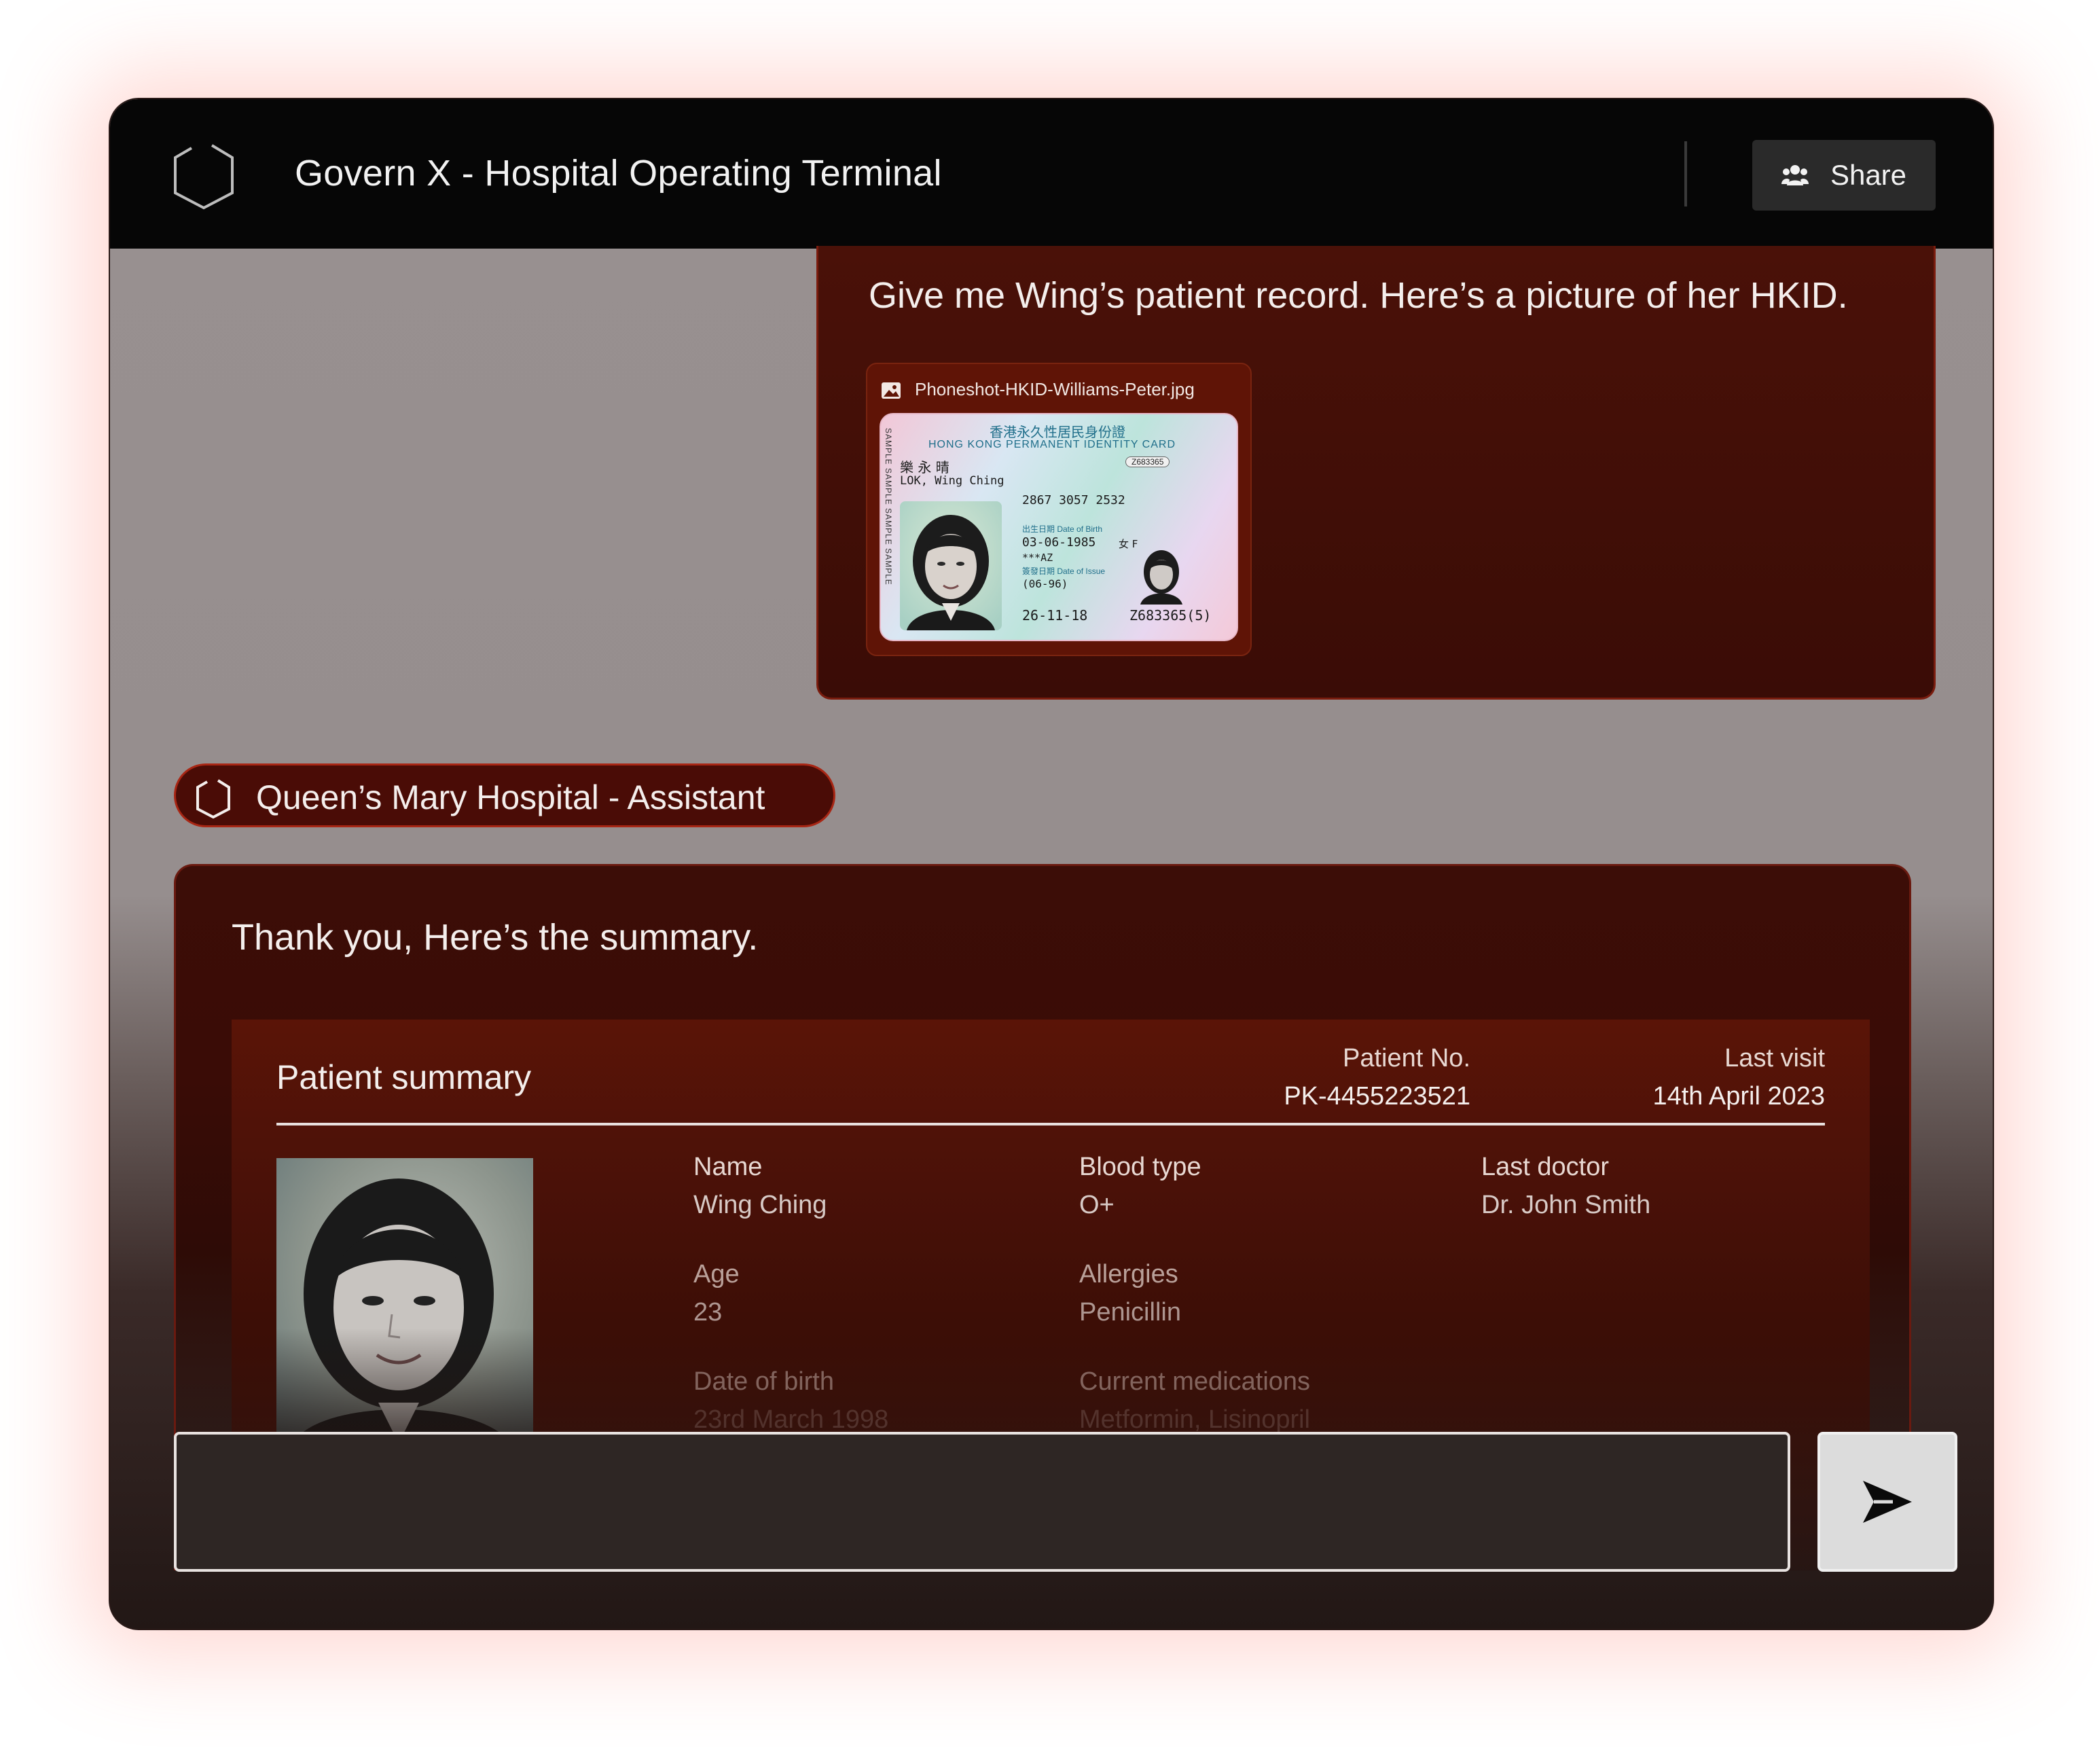 The height and width of the screenshot is (1747, 2100). What do you see at coordinates (1377, 1096) in the screenshot?
I see `patient-no-value: PK-4455223521` at bounding box center [1377, 1096].